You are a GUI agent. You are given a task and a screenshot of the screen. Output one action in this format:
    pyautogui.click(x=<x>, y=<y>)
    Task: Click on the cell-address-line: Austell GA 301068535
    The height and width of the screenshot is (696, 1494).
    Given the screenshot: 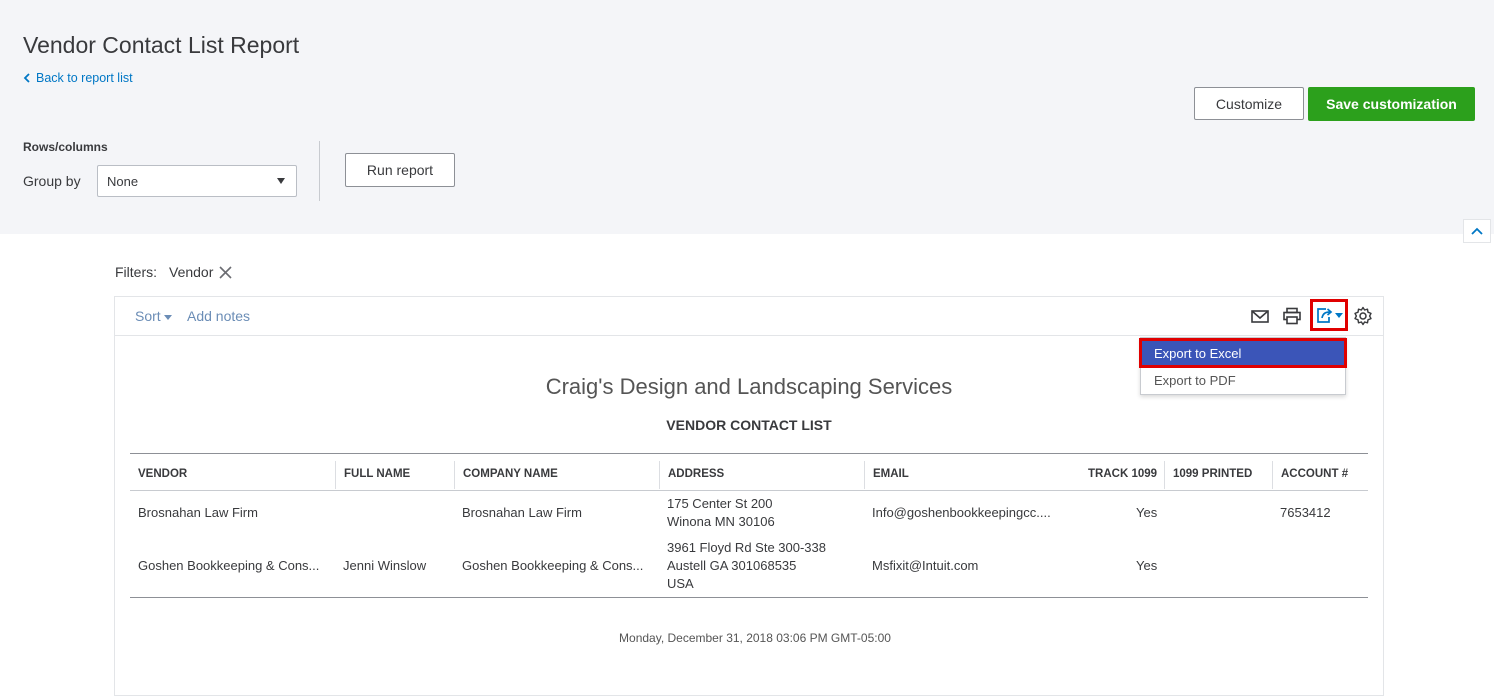 What is the action you would take?
    pyautogui.click(x=732, y=565)
    